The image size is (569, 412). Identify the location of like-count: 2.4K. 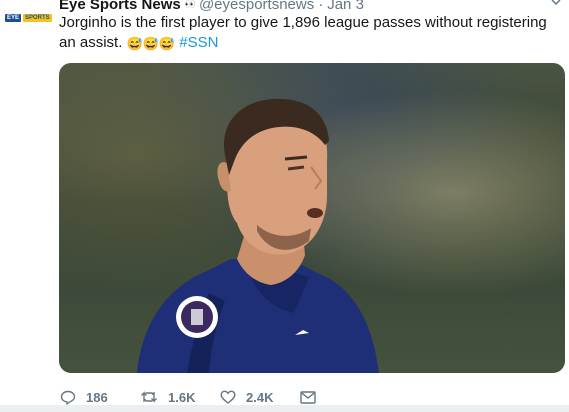
(260, 397).